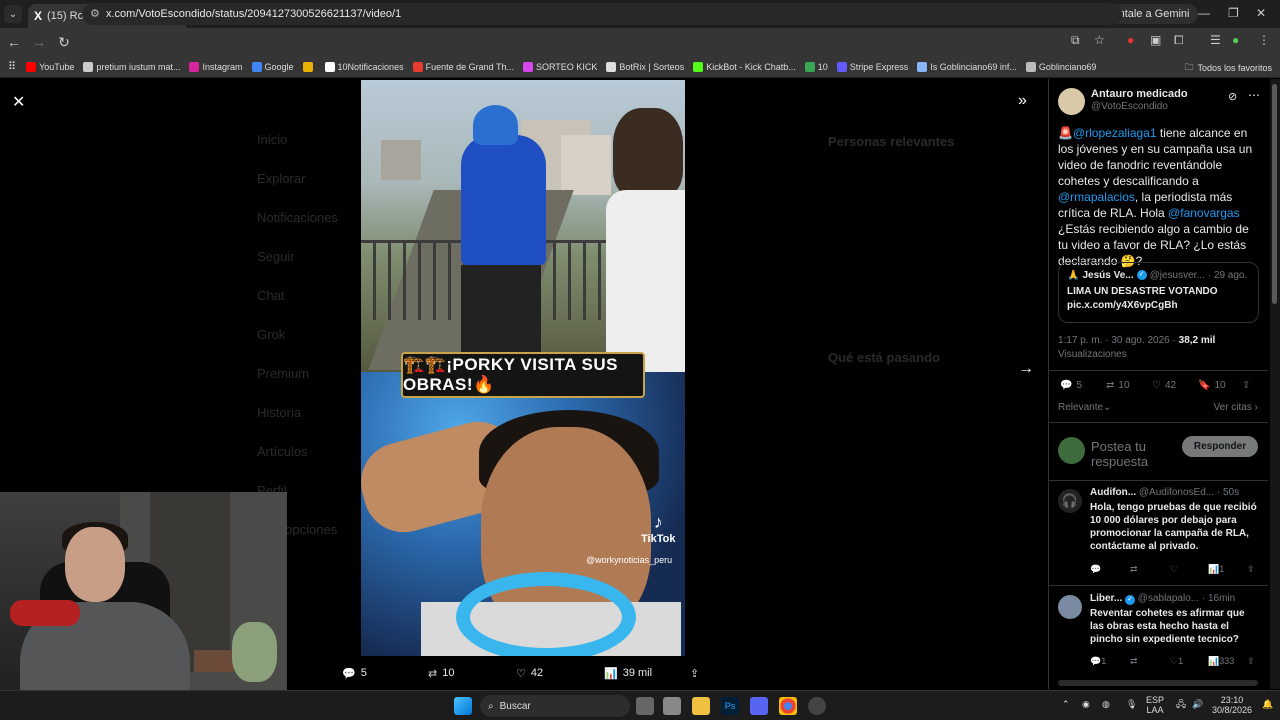 The width and height of the screenshot is (1280, 720). Describe the element at coordinates (1261, 13) in the screenshot. I see `close-window-button: ✕` at that location.